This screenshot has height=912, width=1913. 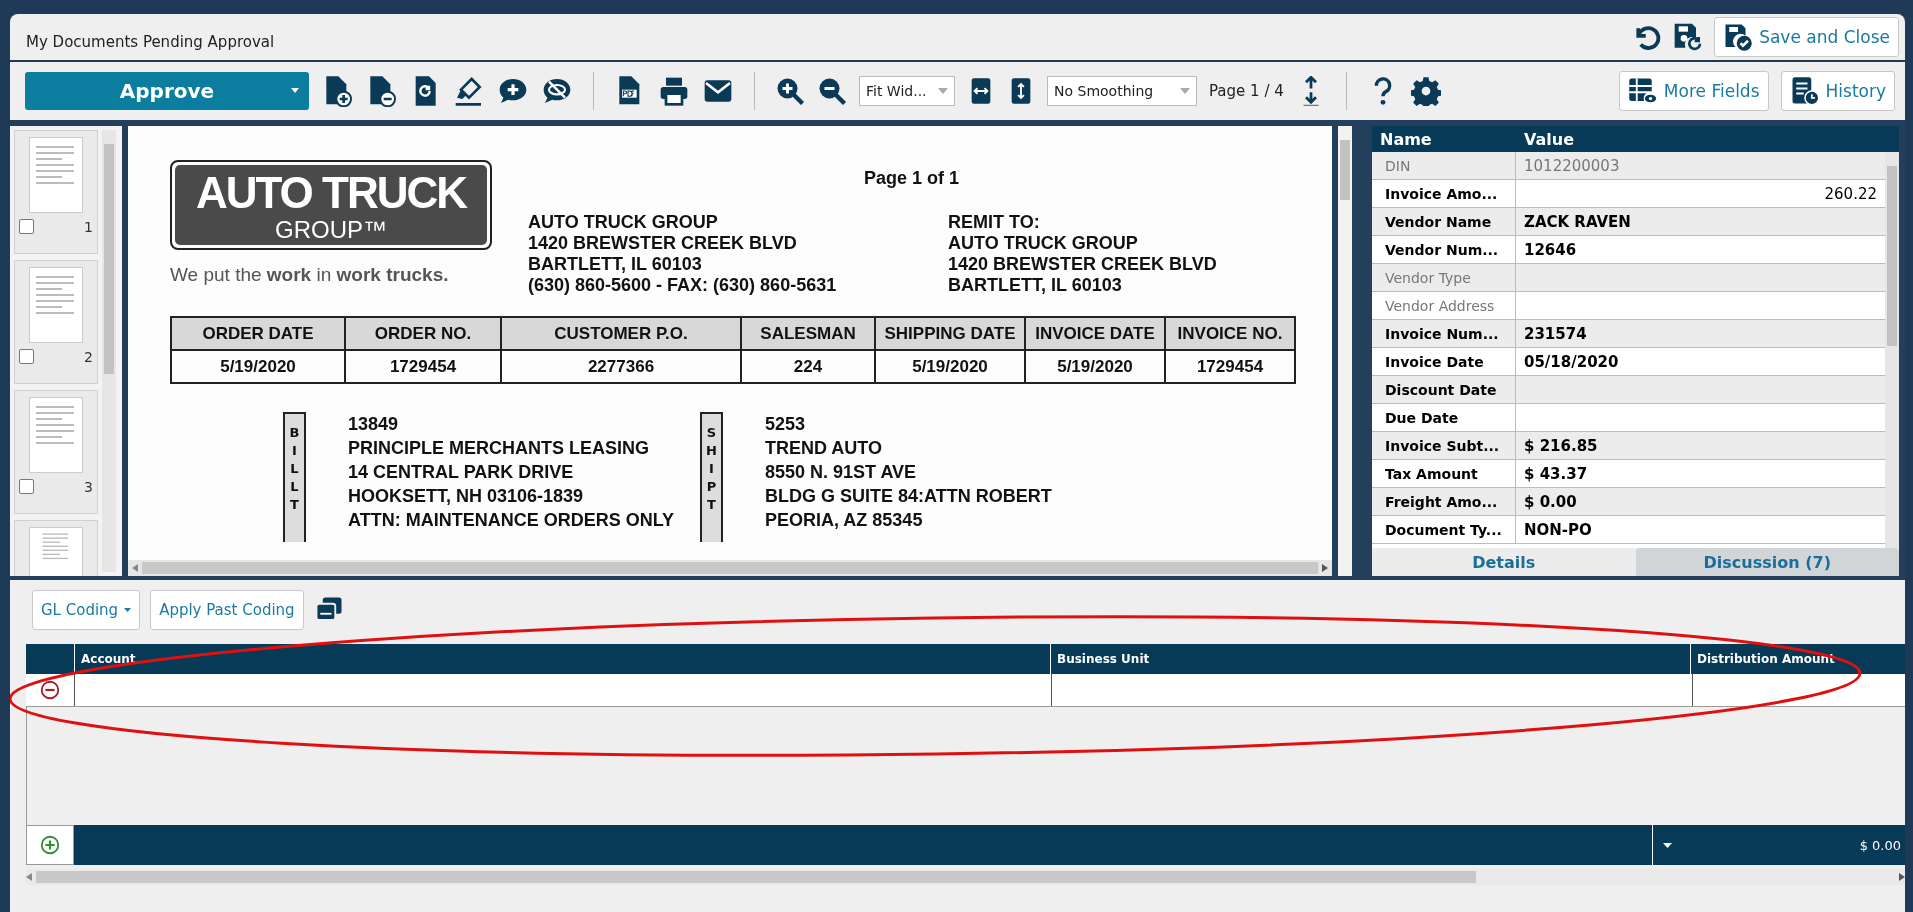 I want to click on add-row-icon, so click(x=50, y=845).